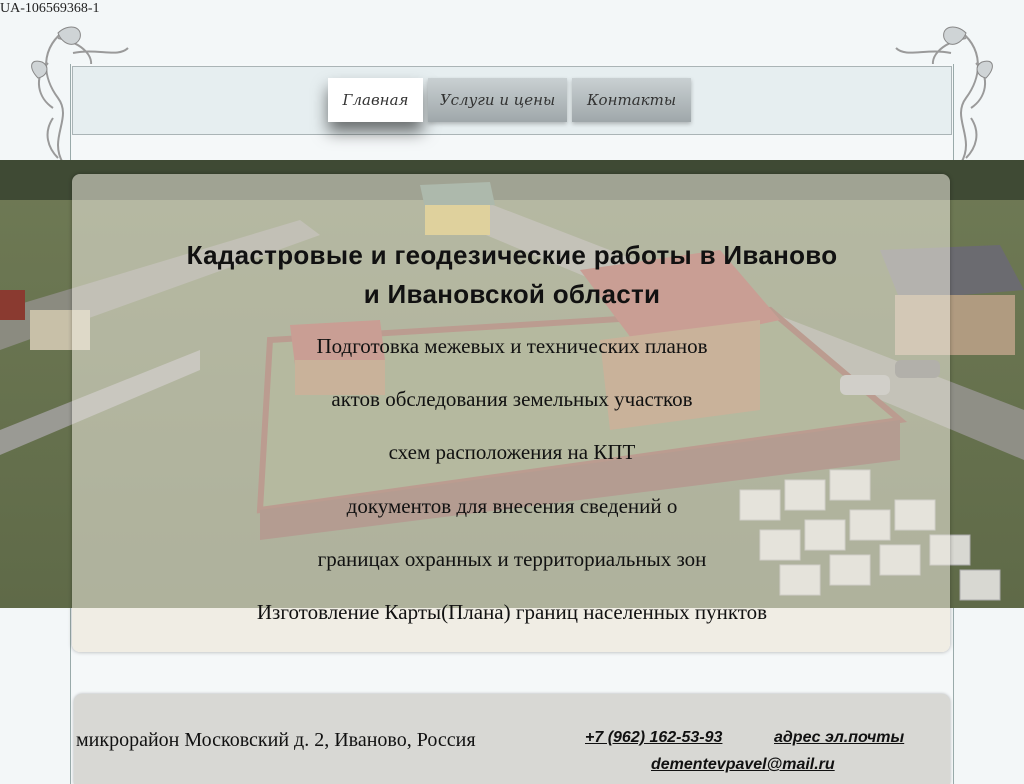 The width and height of the screenshot is (1024, 784). What do you see at coordinates (512, 452) in the screenshot?
I see `service-item: схем расположения на КПТ` at bounding box center [512, 452].